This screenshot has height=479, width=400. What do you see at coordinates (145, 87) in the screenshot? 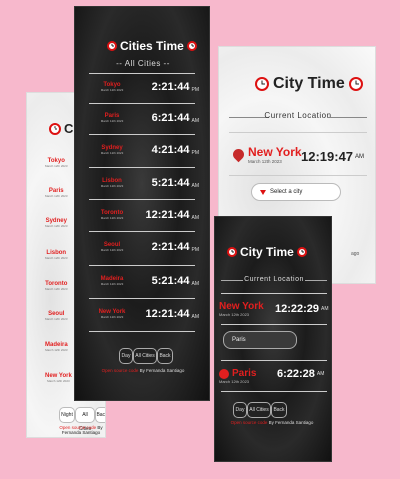
I see `table-row: Tokyo March 12th 2023 2:21:44 PM` at bounding box center [145, 87].